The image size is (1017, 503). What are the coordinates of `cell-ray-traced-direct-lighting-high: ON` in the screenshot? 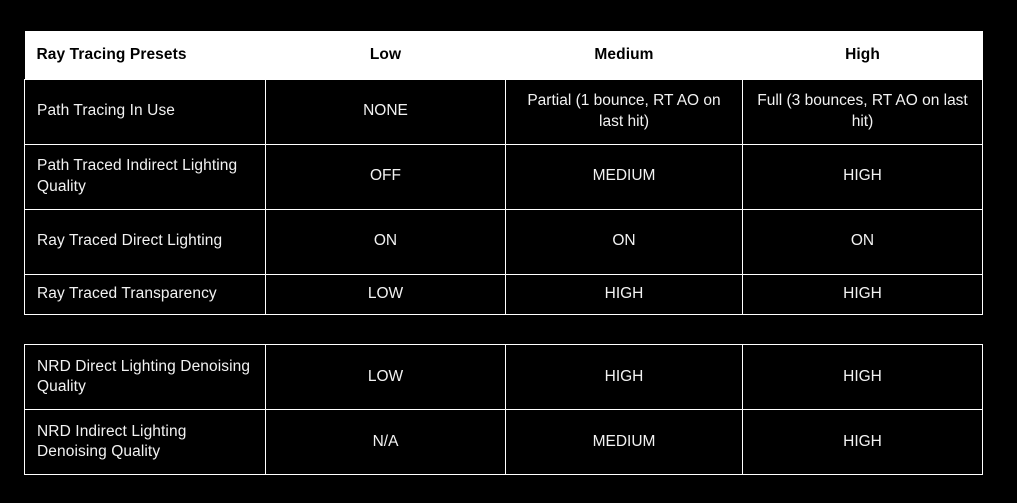 It's located at (862, 241).